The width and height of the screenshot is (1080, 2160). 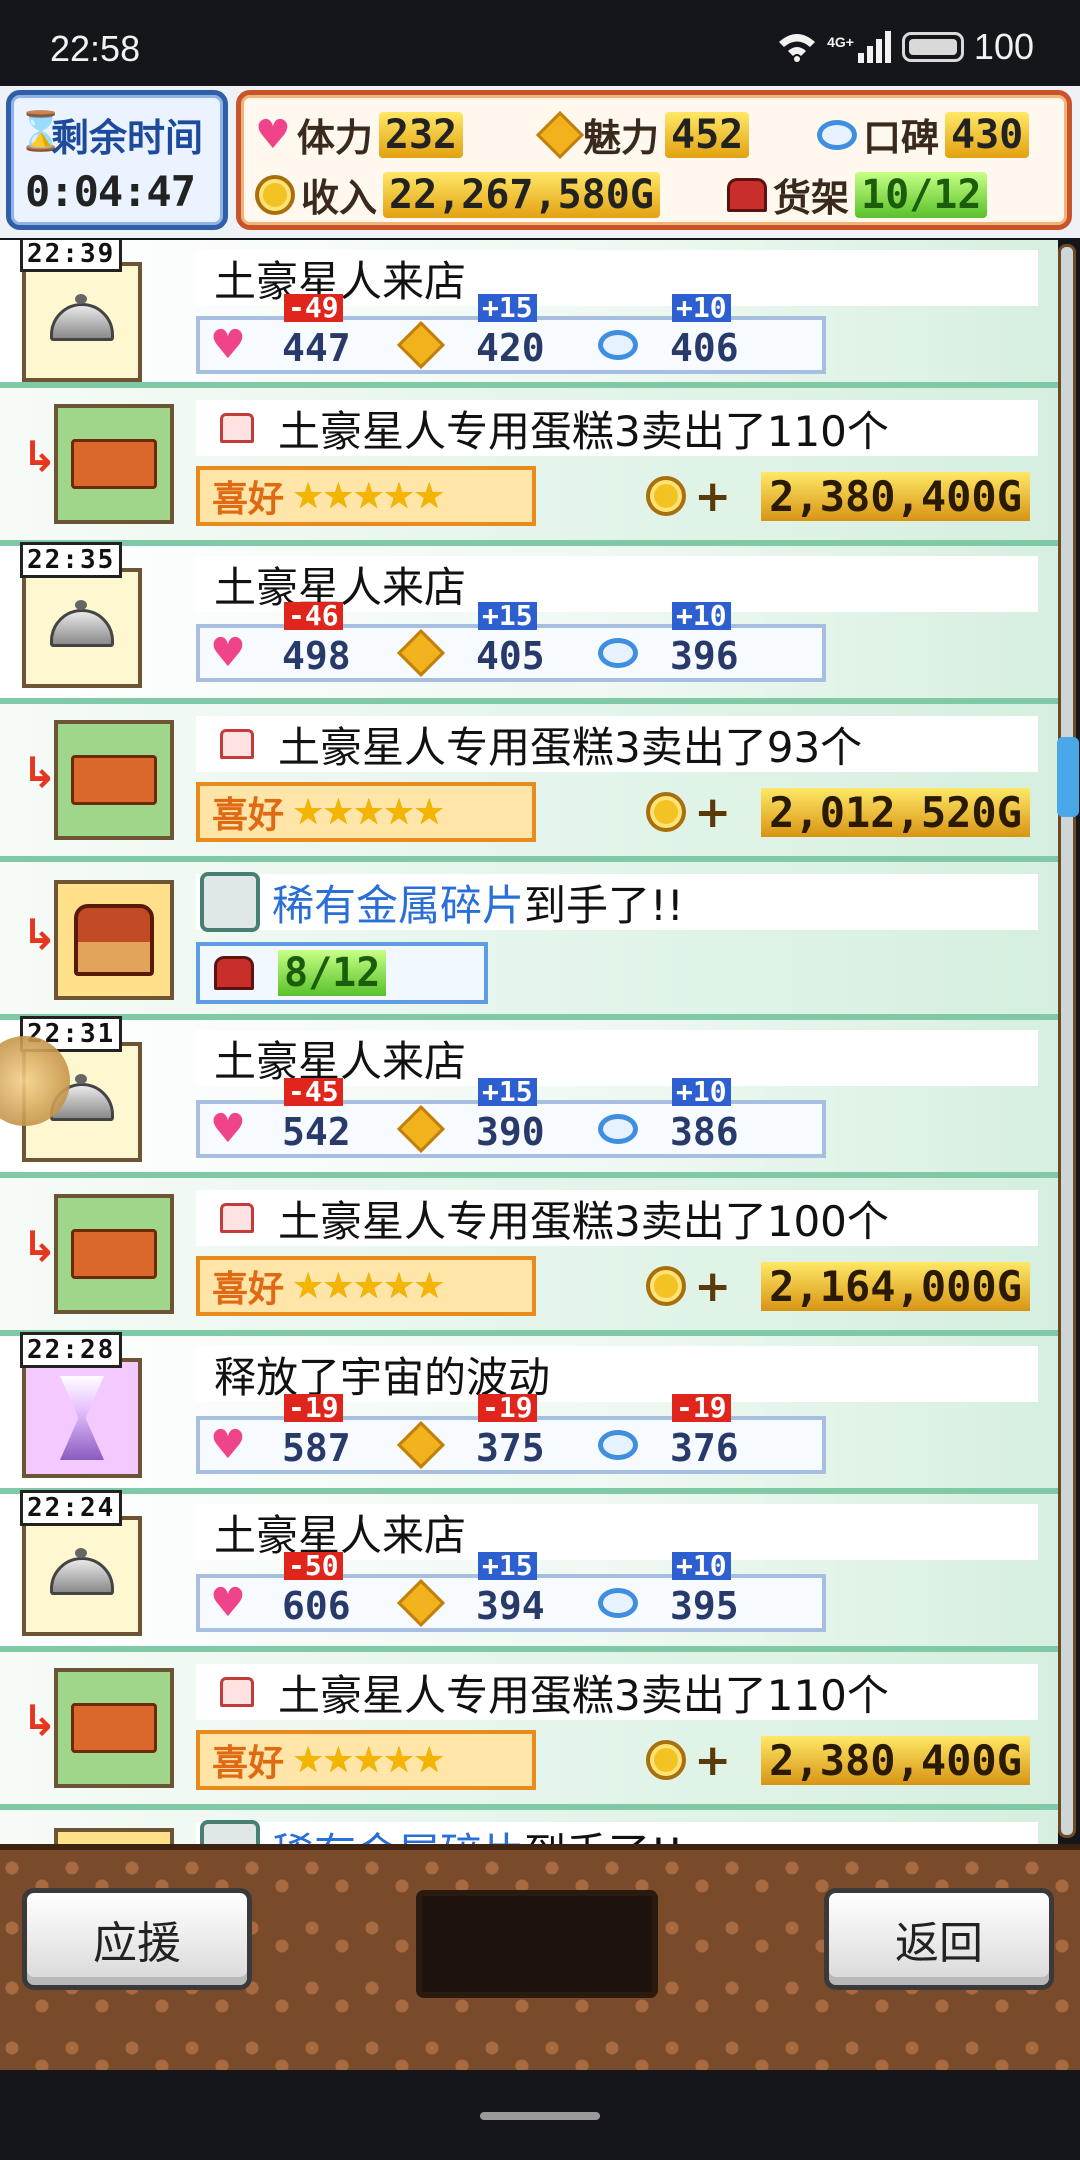 I want to click on sale-amount: 2,164,000G, so click(x=895, y=1286).